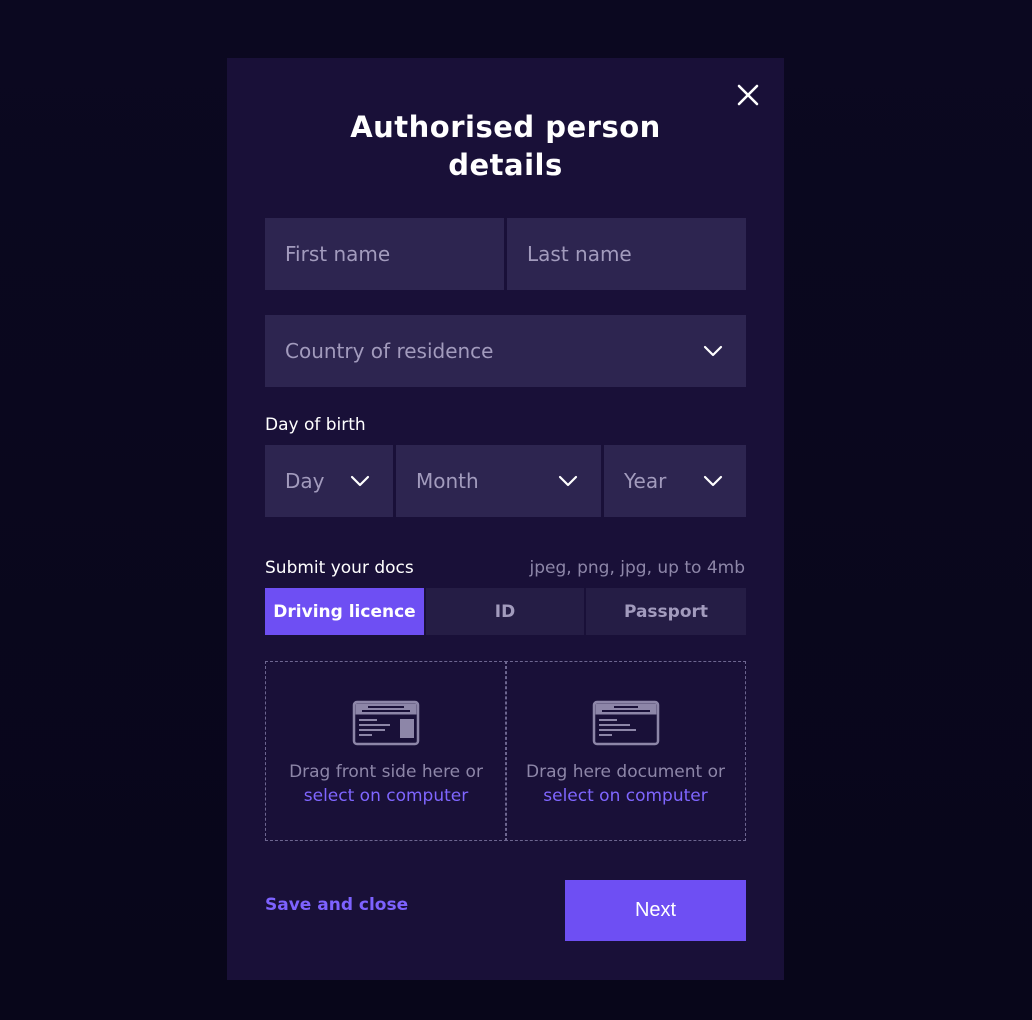  I want to click on tab-passport-label: Passport, so click(666, 611).